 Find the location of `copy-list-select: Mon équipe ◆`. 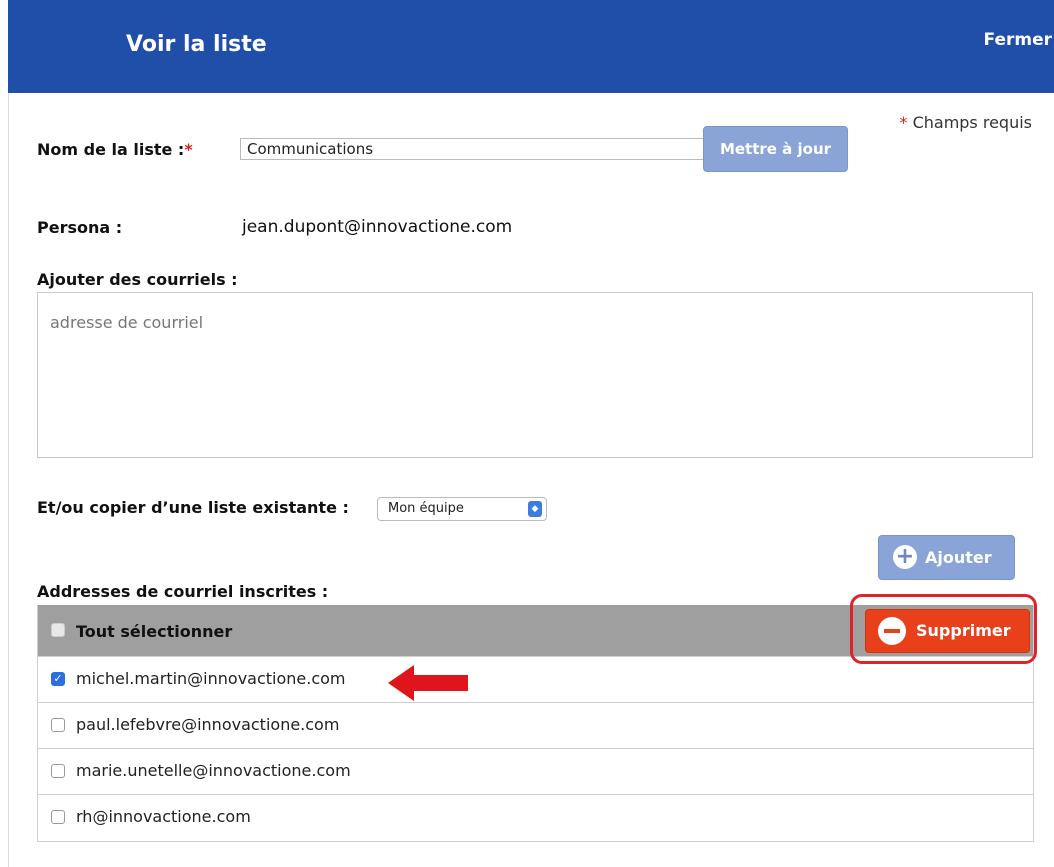

copy-list-select: Mon équipe ◆ is located at coordinates (462, 509).